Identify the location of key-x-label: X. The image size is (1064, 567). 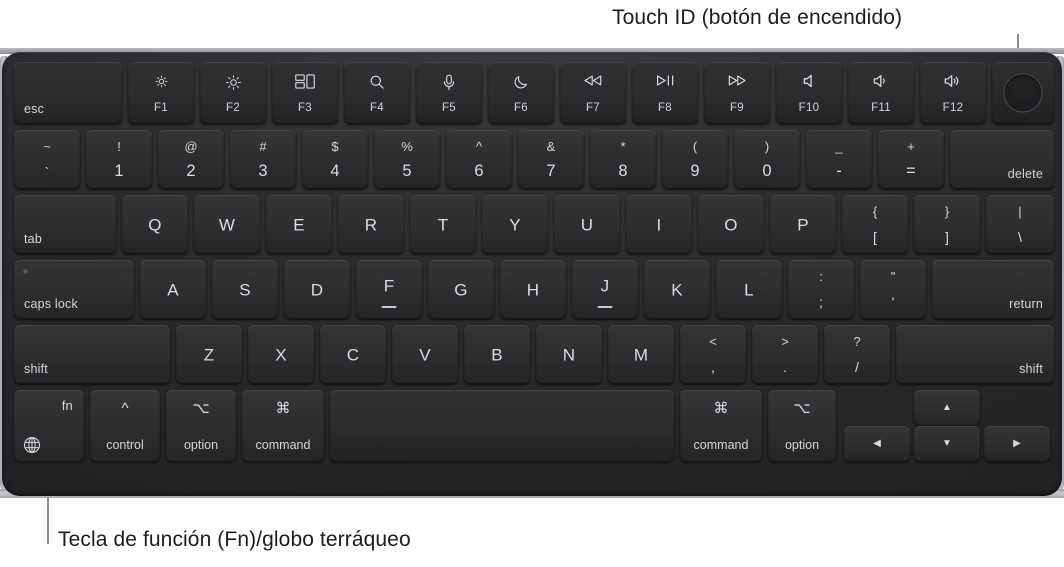
(281, 354).